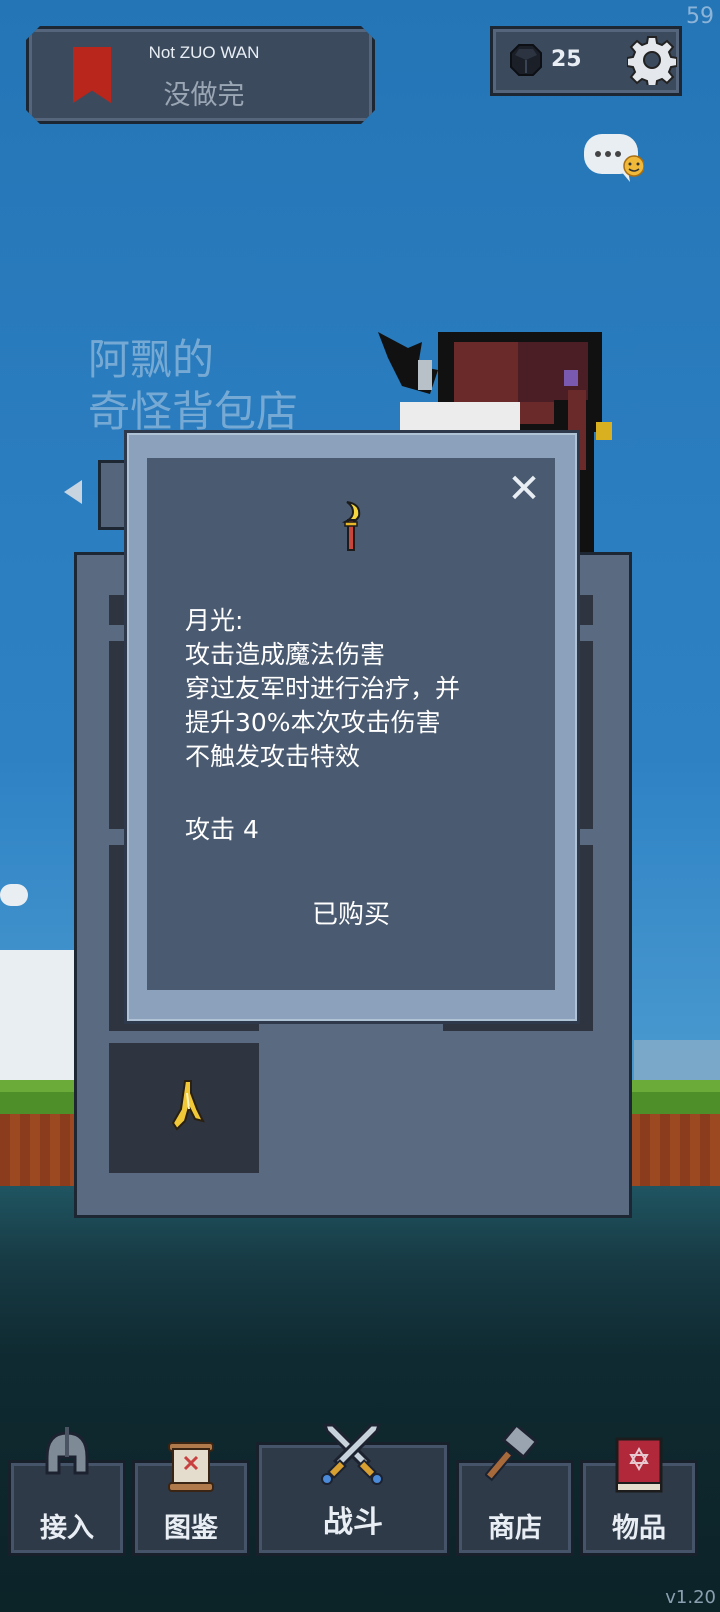  What do you see at coordinates (639, 1465) in the screenshot?
I see `spellbook-icon` at bounding box center [639, 1465].